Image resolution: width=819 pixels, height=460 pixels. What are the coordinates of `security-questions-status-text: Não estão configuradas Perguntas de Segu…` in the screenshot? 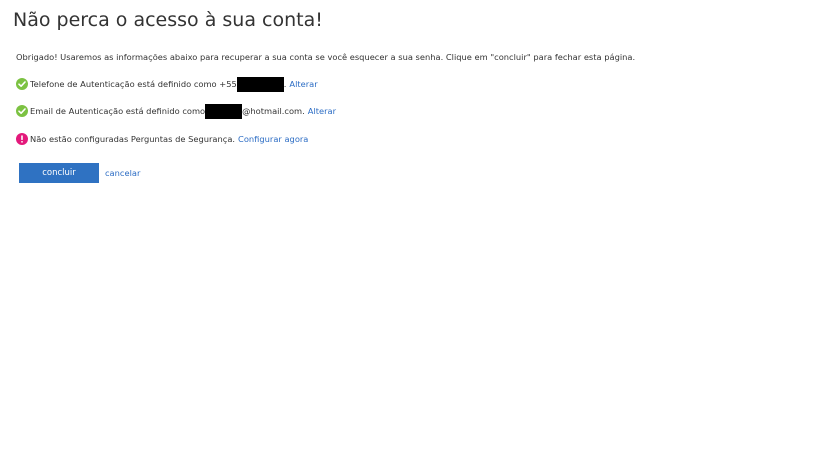 It's located at (133, 139).